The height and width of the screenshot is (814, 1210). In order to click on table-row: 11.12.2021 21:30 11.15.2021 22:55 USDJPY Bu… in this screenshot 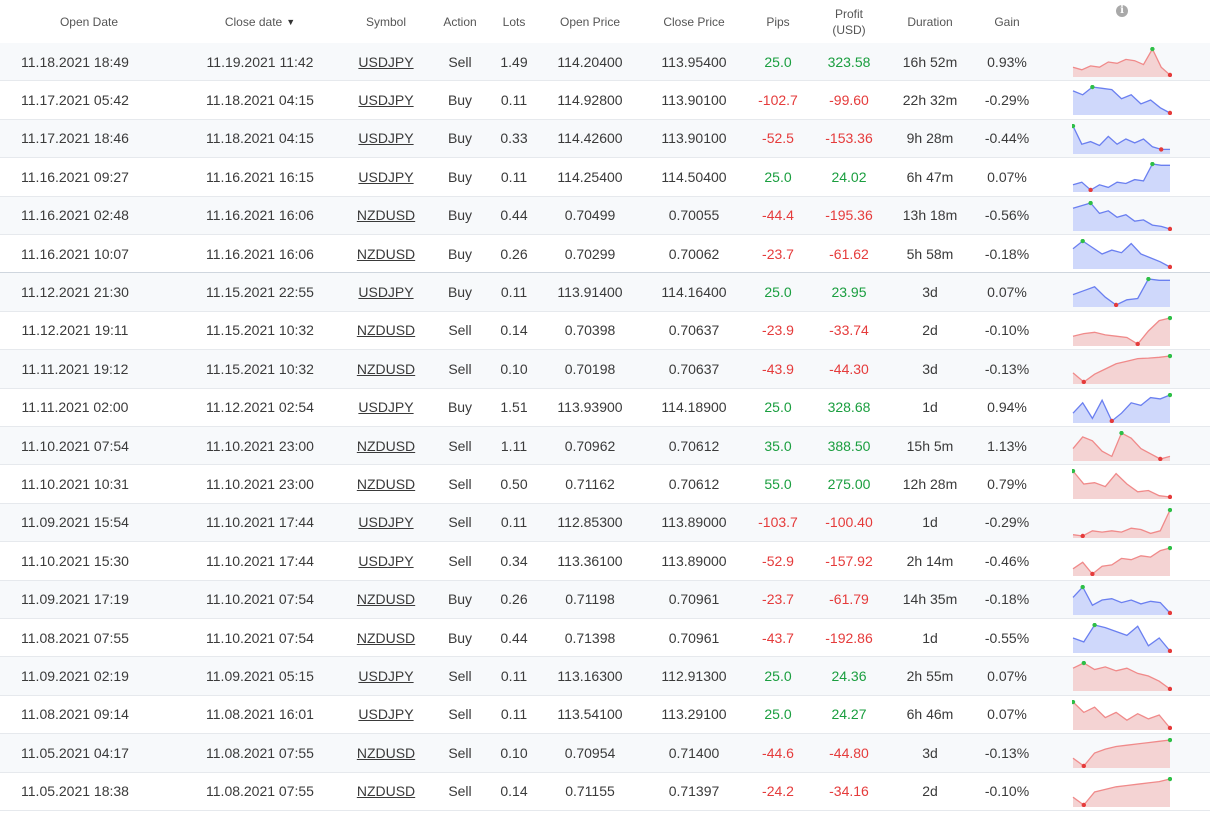, I will do `click(605, 292)`.